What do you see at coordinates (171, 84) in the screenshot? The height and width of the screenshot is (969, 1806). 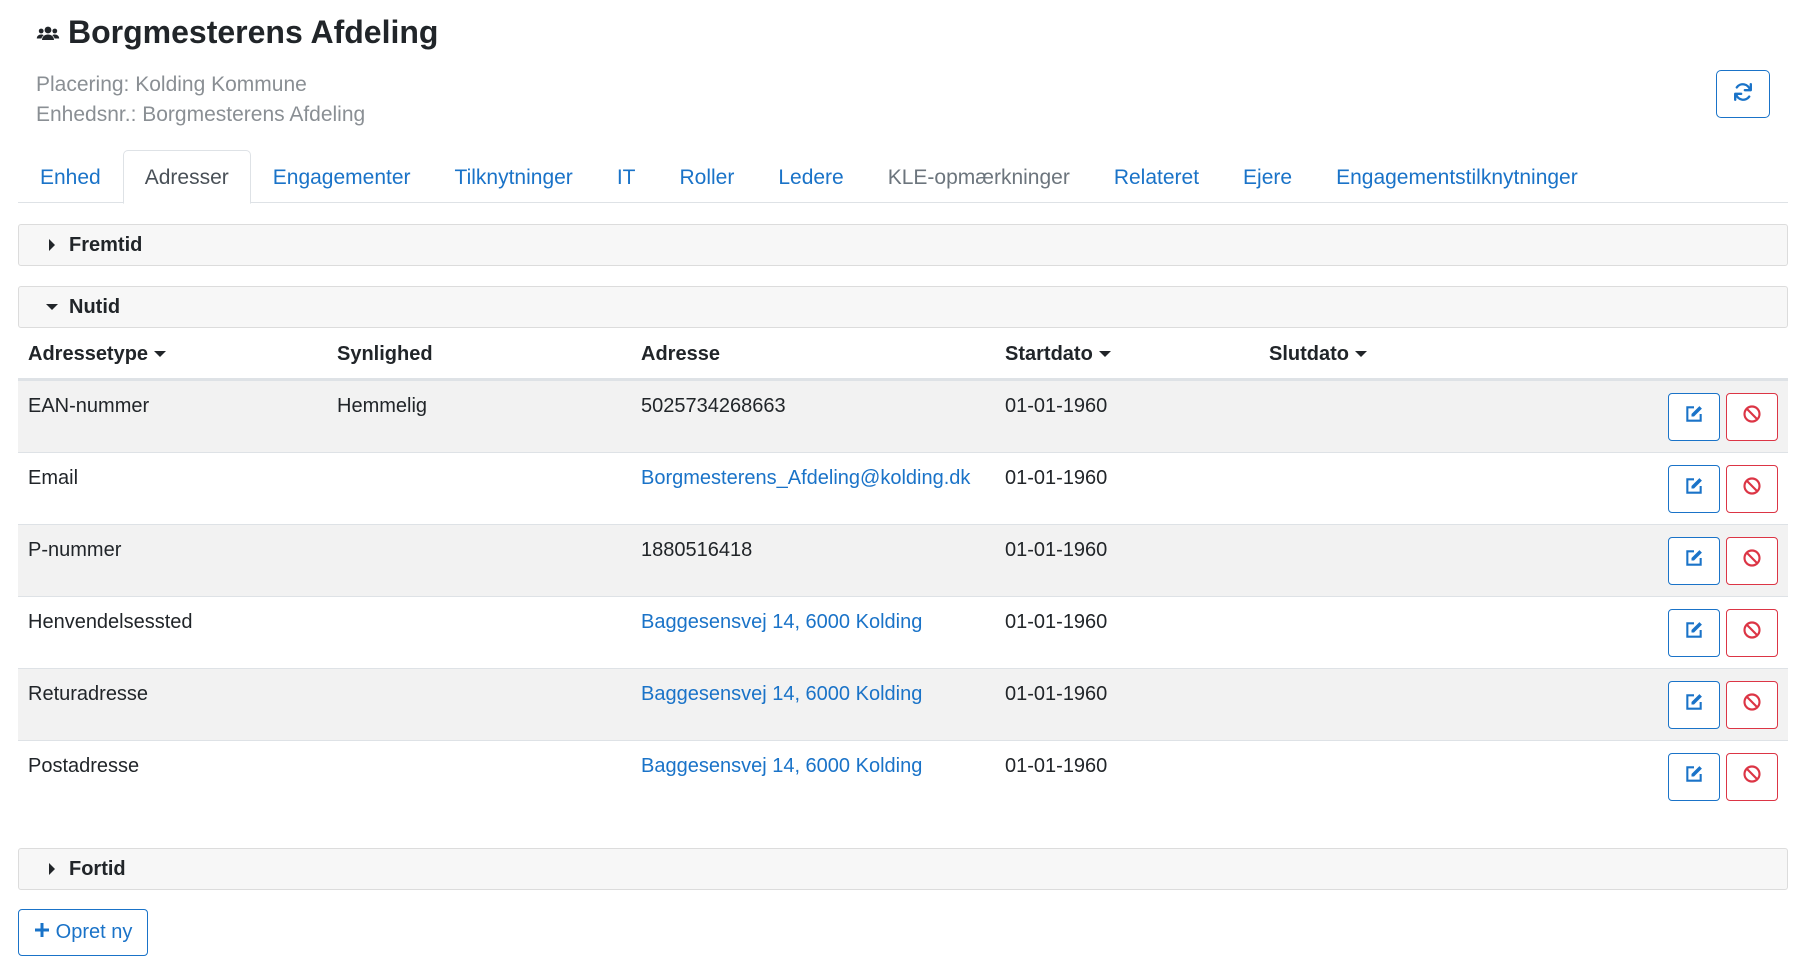 I see `placement-text: Placering: Kolding Kommune` at bounding box center [171, 84].